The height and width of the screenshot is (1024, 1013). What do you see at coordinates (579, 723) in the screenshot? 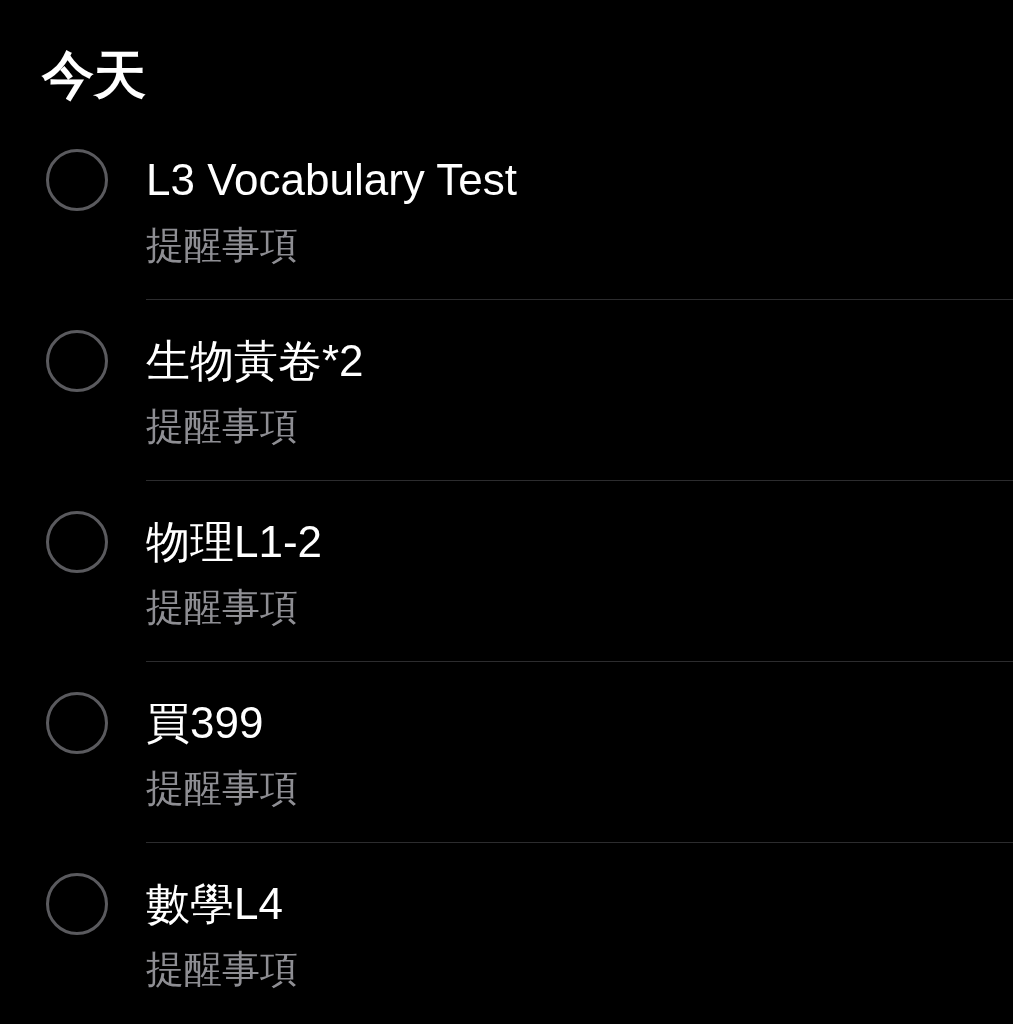
I see `reminder-title: 買399` at bounding box center [579, 723].